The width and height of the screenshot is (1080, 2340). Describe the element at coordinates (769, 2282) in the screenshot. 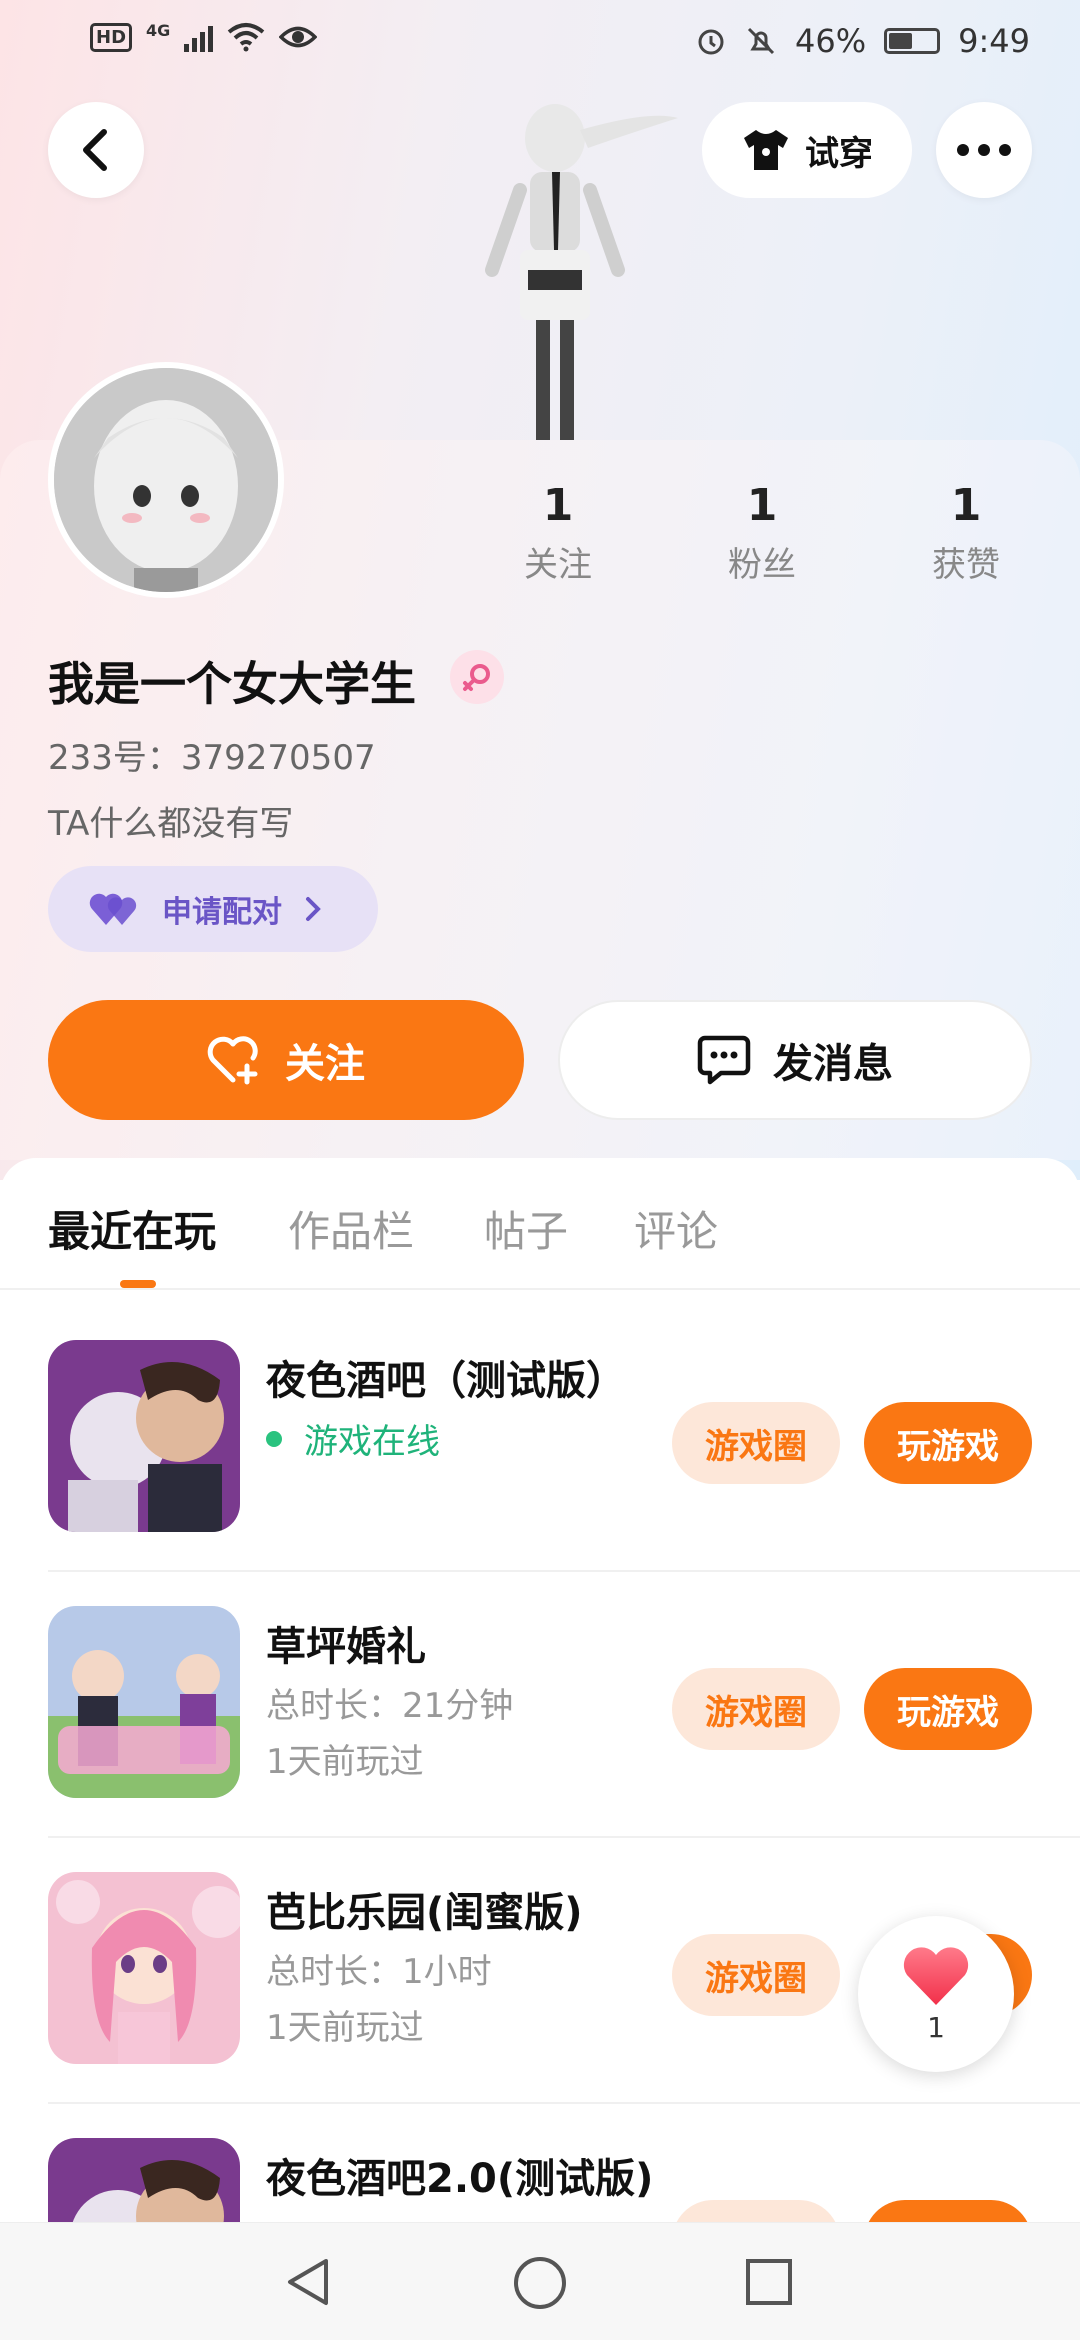

I see `nav-recents-icon` at that location.